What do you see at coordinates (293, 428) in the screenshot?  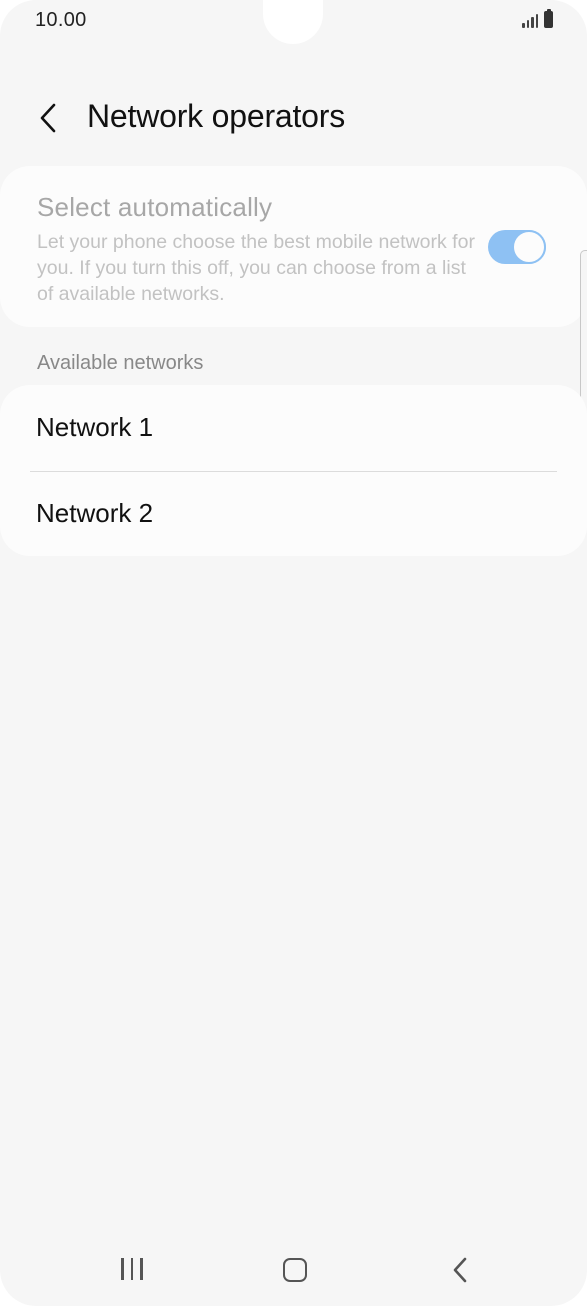 I see `network-item-1: Network 1` at bounding box center [293, 428].